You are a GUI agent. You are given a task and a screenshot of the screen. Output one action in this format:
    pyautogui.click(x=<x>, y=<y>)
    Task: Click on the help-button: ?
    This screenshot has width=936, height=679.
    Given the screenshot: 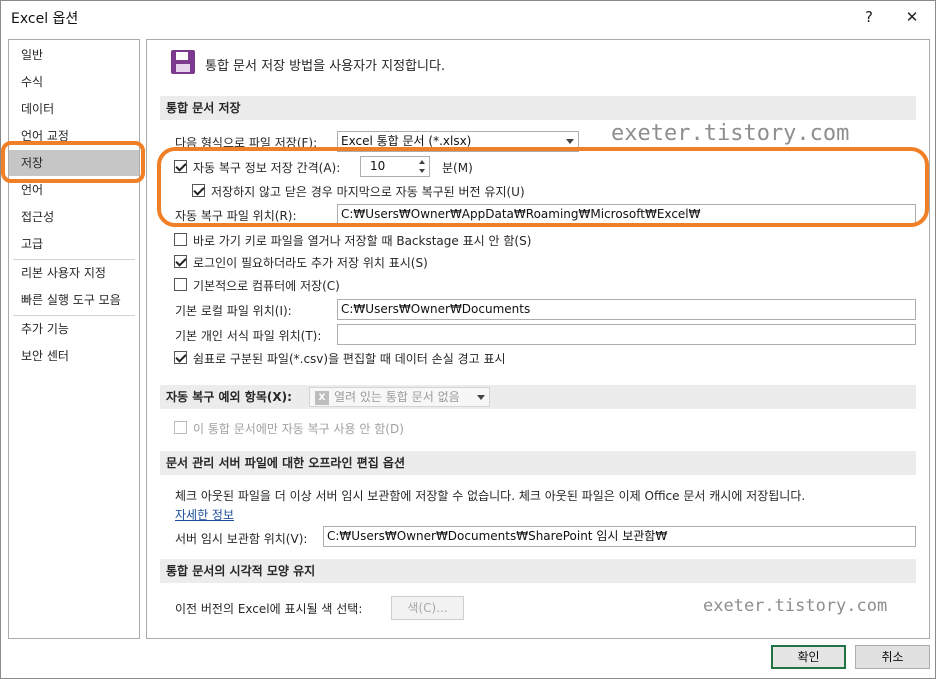 What is the action you would take?
    pyautogui.click(x=869, y=17)
    